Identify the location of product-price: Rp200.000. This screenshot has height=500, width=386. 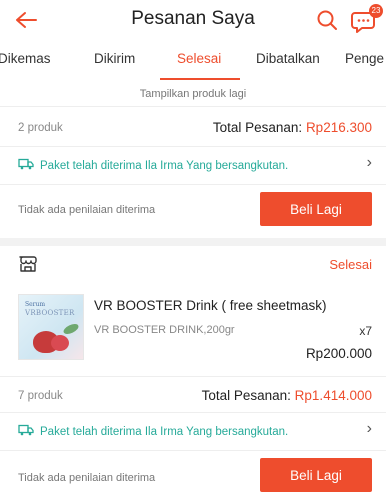
(338, 353).